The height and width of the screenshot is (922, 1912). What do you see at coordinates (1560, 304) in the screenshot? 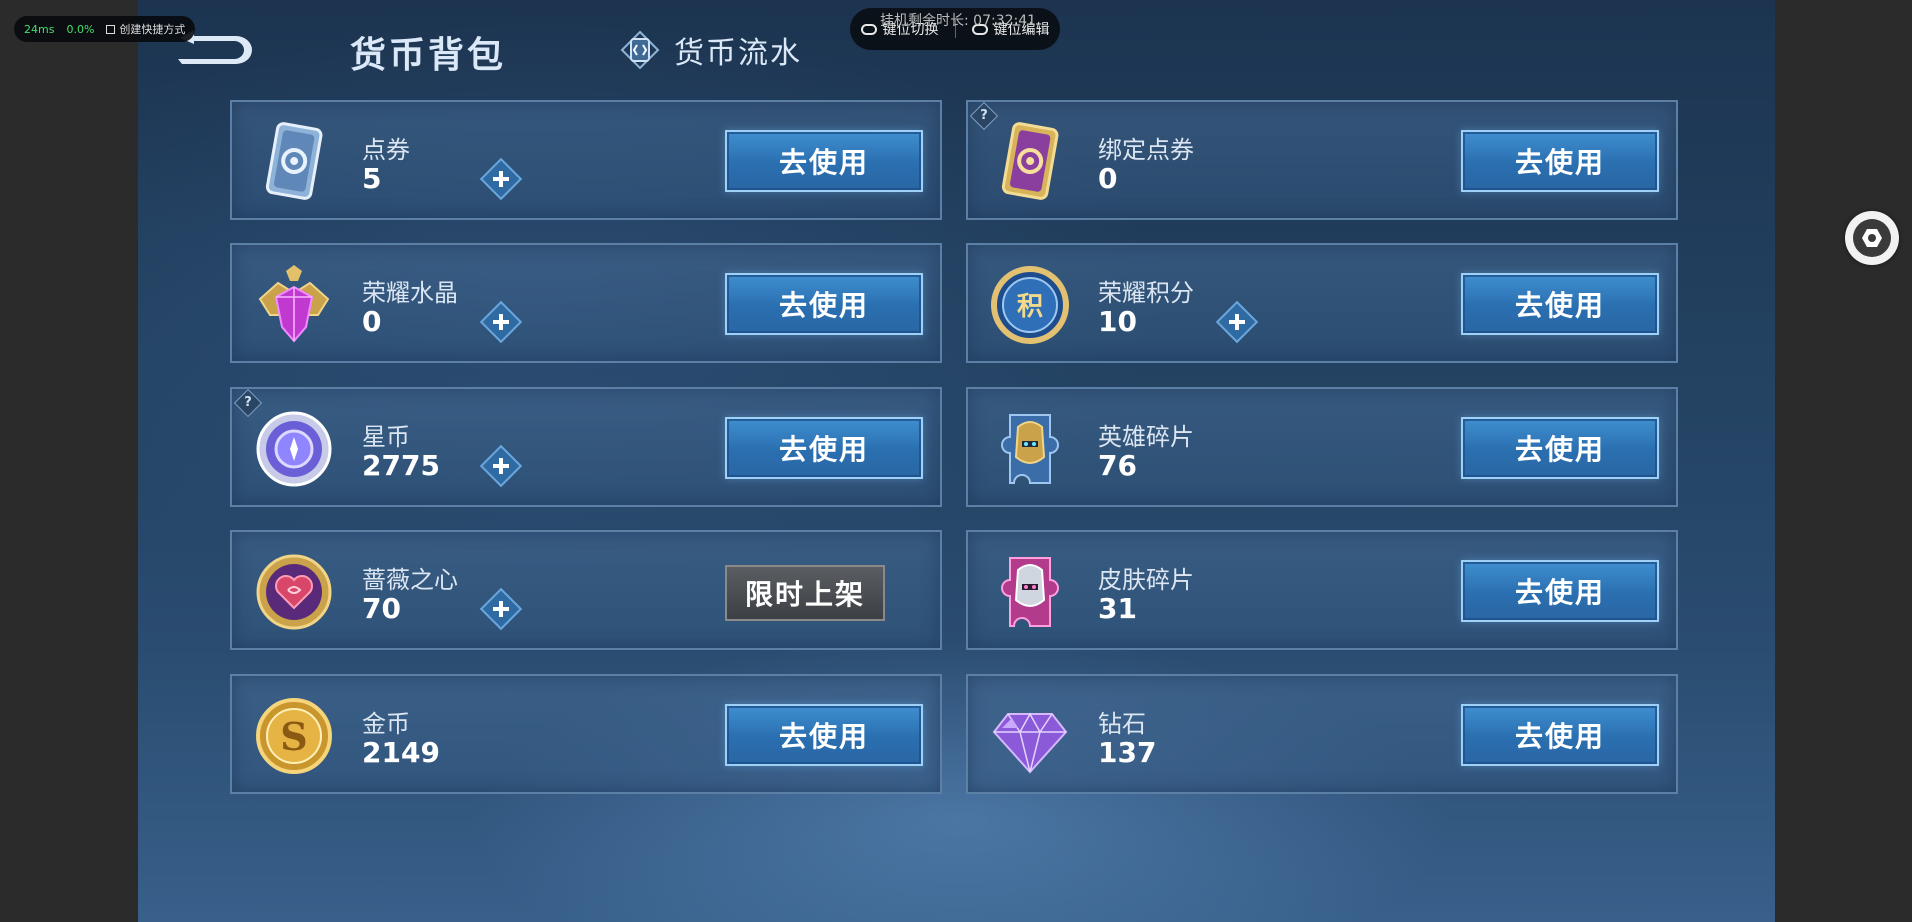
I see `use-glory-points-button: 去使用` at bounding box center [1560, 304].